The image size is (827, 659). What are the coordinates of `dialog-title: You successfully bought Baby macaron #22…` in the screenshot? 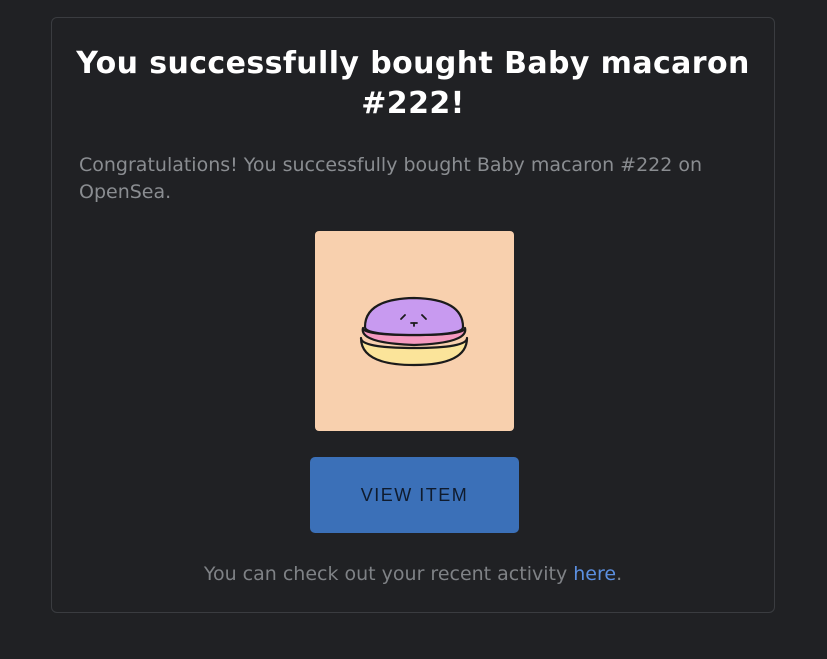 It's located at (413, 83).